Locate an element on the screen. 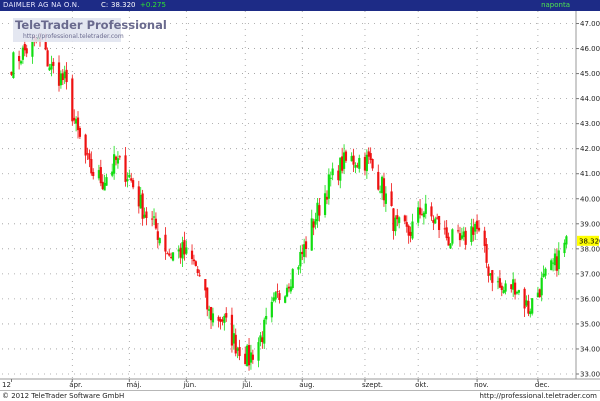 Image resolution: width=600 pixels, height=401 pixels. x-tick-label: dec. is located at coordinates (542, 385).